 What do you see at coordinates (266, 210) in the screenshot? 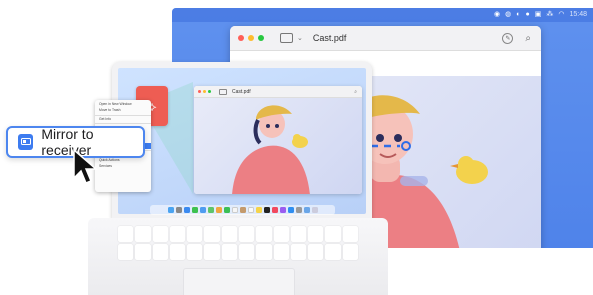
I see `tv-icon` at bounding box center [266, 210].